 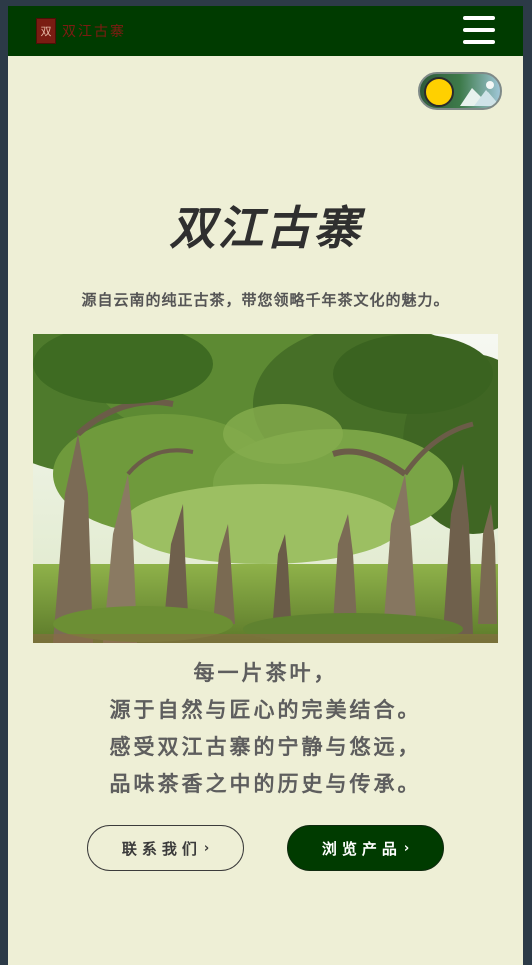 I want to click on theme-toggle, so click(x=460, y=91).